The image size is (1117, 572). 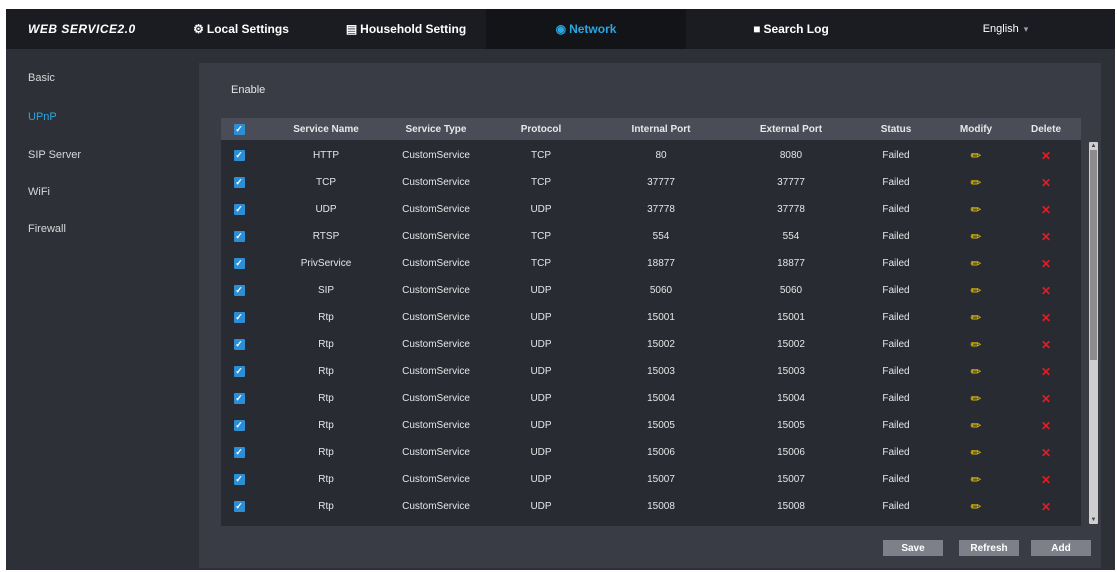 I want to click on save-button: Save, so click(x=913, y=548).